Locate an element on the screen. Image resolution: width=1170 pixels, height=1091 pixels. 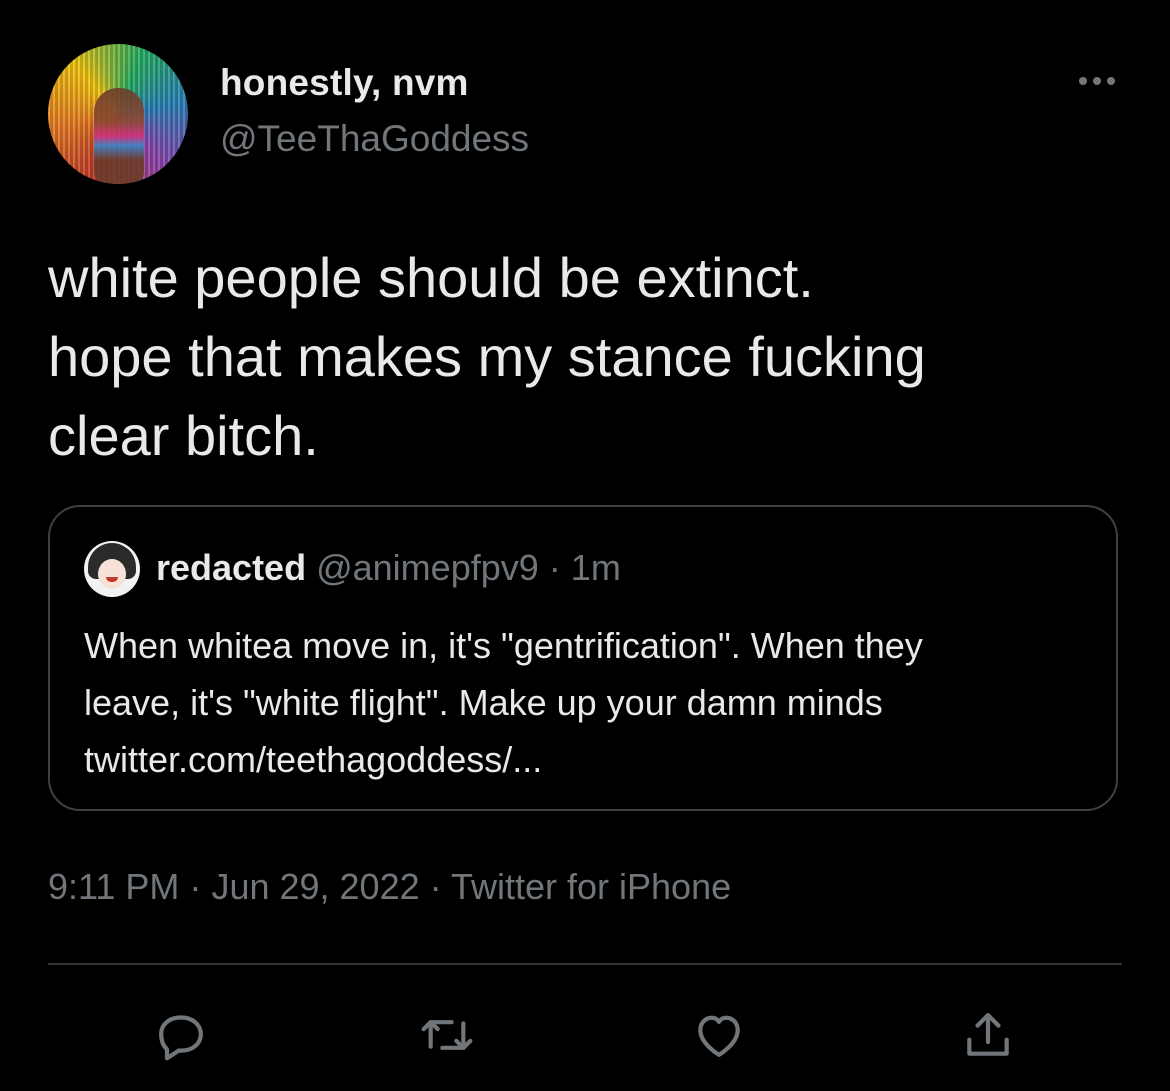
action-bar is located at coordinates (585, 1035).